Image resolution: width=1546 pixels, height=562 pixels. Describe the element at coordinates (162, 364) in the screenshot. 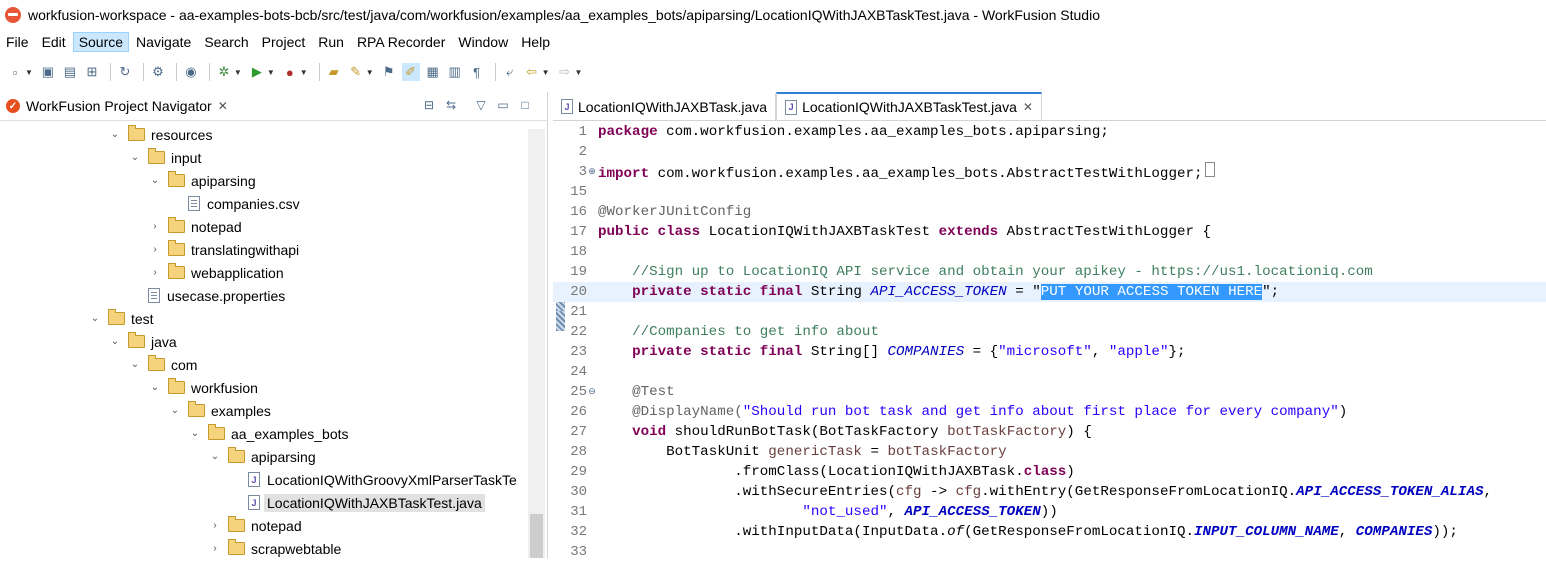

I see `tree-item: ⌄ com` at that location.